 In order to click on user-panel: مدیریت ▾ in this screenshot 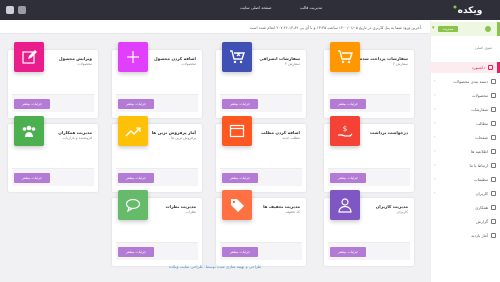, I will do `click(465, 29)`.